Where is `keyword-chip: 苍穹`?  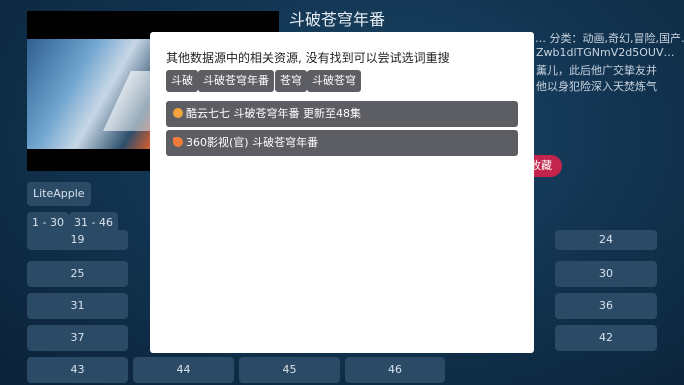 keyword-chip: 苍穹 is located at coordinates (291, 81).